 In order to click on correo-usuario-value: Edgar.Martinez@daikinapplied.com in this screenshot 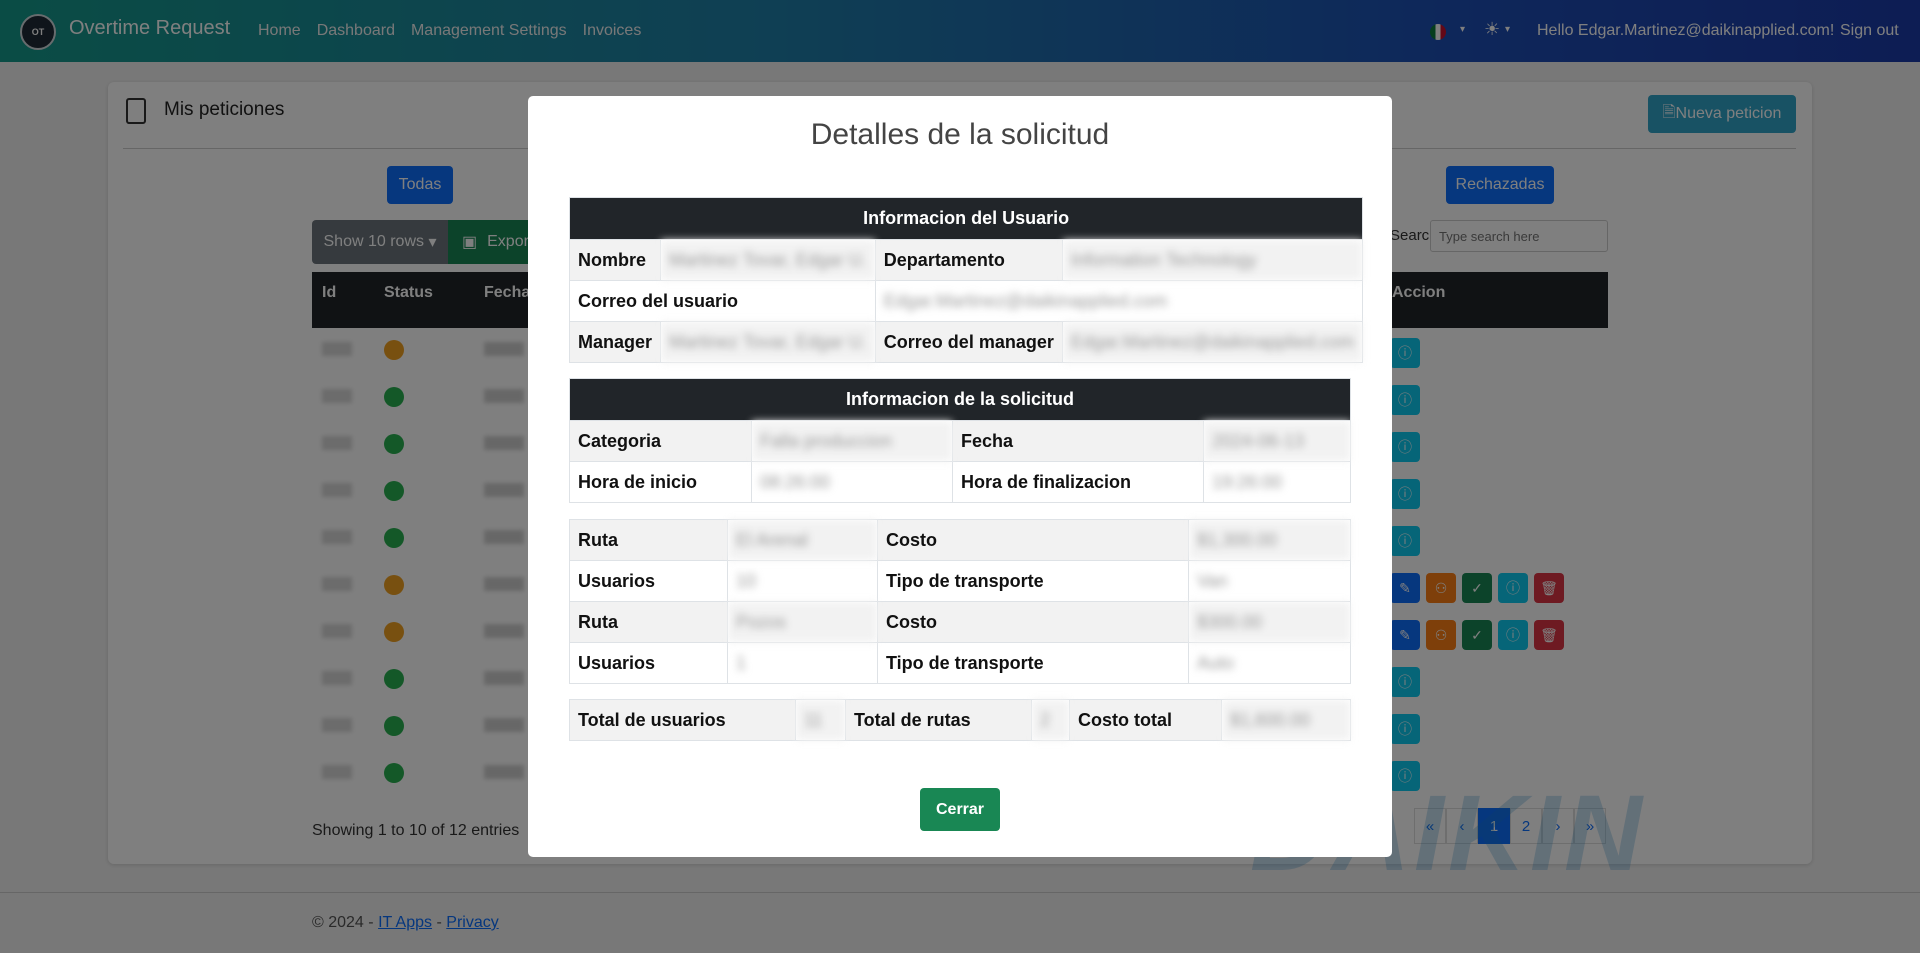, I will do `click(1119, 301)`.